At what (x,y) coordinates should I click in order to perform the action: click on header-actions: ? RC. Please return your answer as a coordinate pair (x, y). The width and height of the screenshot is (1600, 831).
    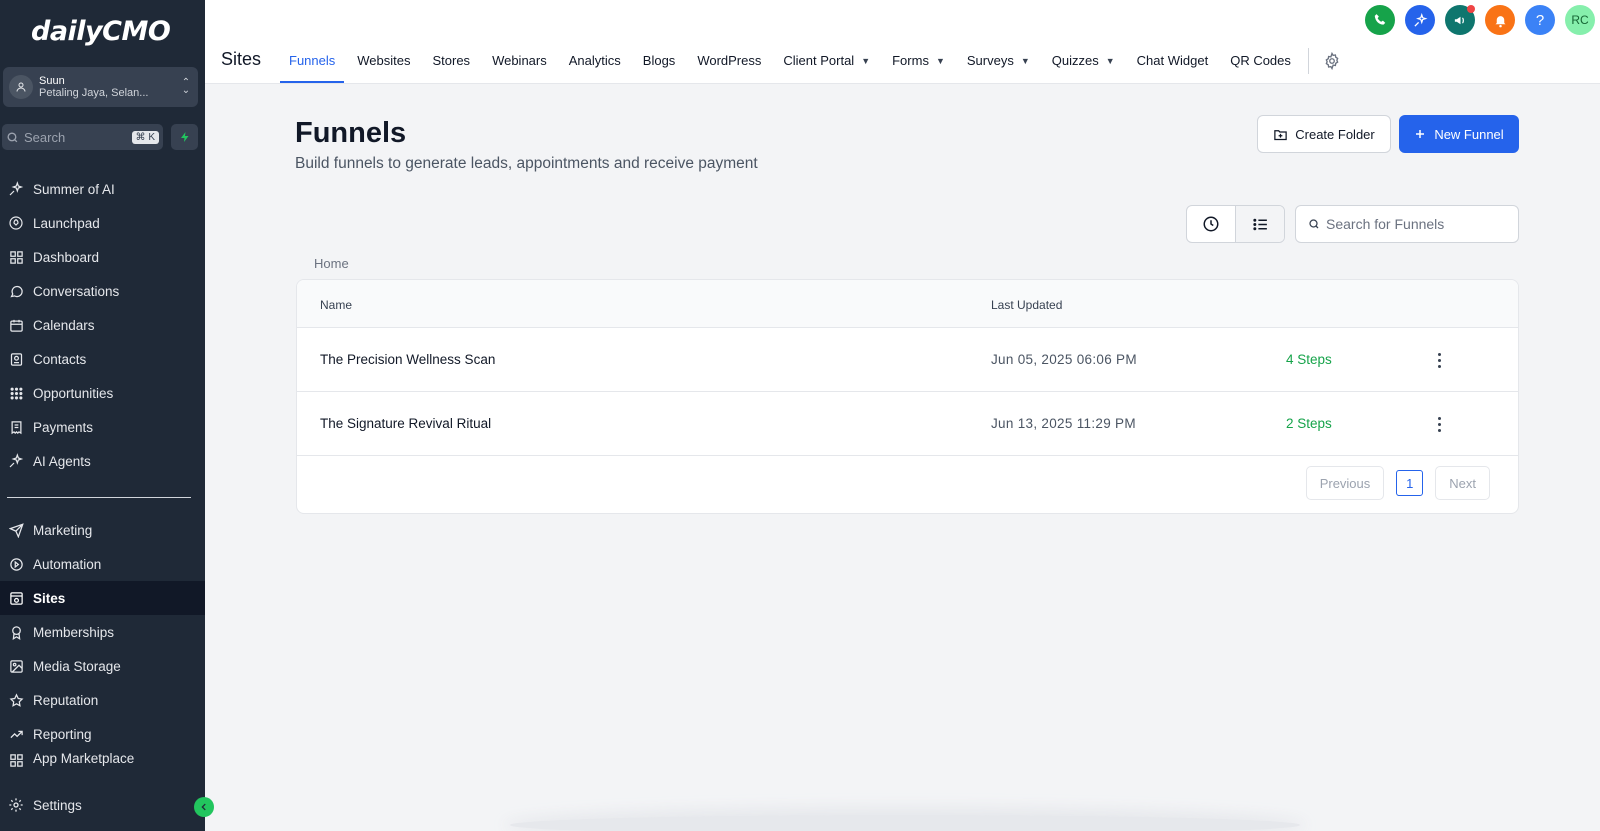
    Looking at the image, I should click on (1480, 20).